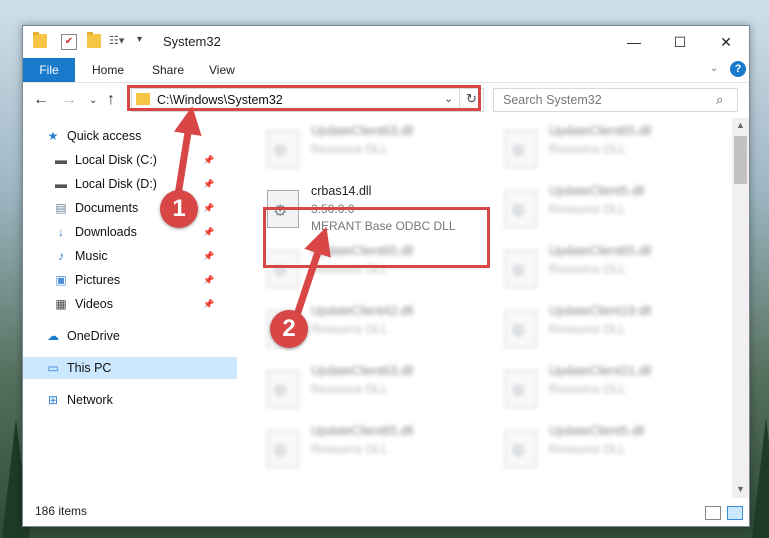  What do you see at coordinates (53, 400) in the screenshot?
I see `network-icon: ⊞` at bounding box center [53, 400].